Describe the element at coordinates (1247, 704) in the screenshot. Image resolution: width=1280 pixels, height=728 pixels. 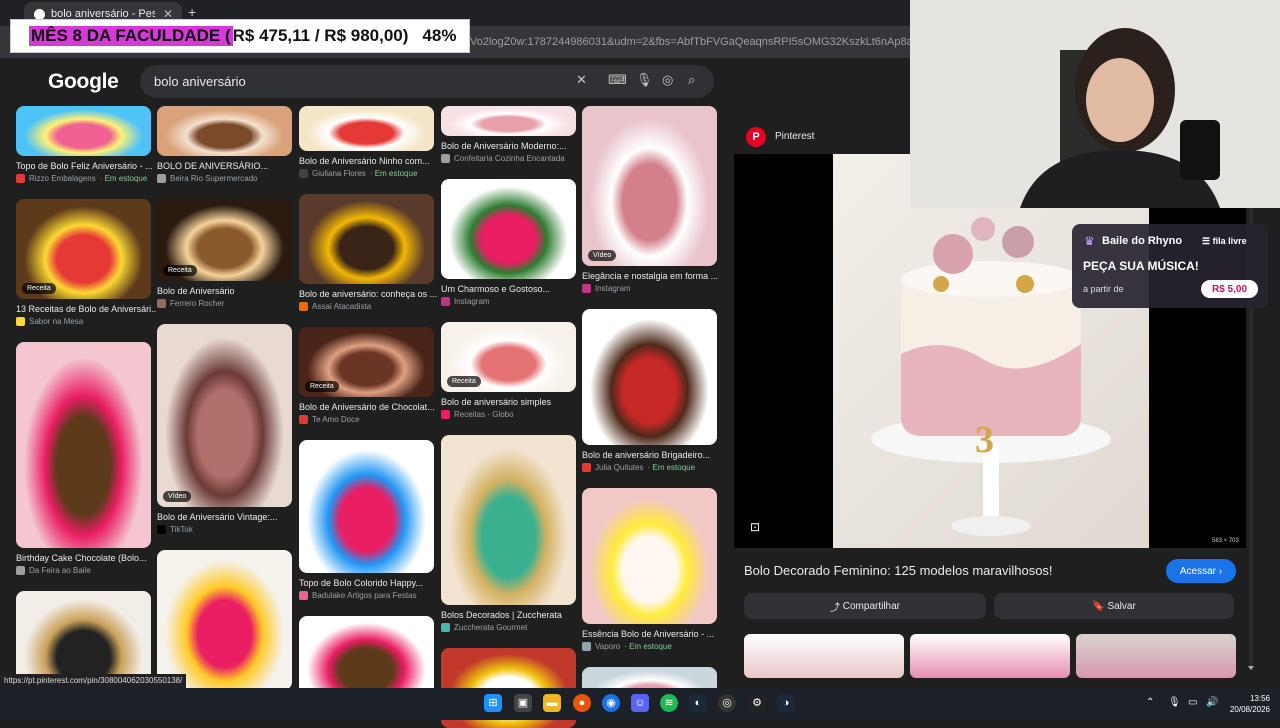
I see `clock: 13:56 20/08/2026` at that location.